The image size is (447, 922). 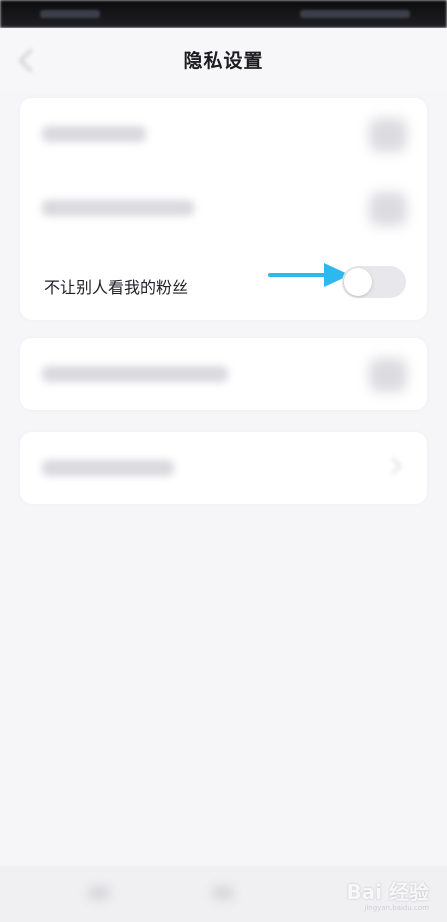 I want to click on page-title: 隐私设置, so click(x=223, y=61).